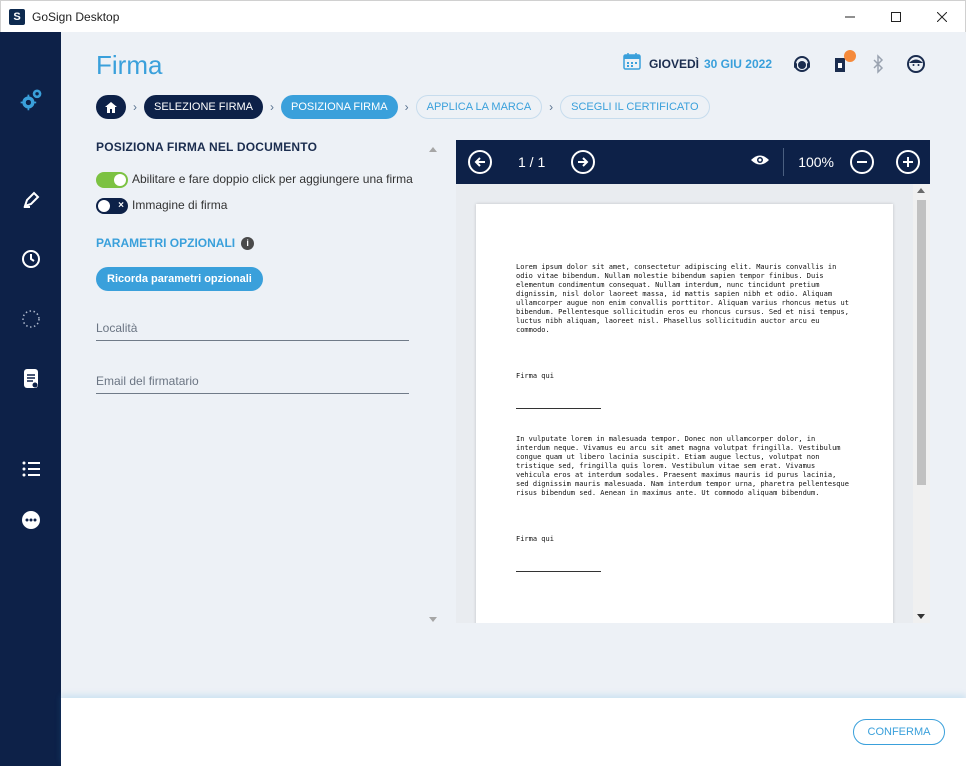  Describe the element at coordinates (878, 63) in the screenshot. I see `bluetooth-icon` at that location.